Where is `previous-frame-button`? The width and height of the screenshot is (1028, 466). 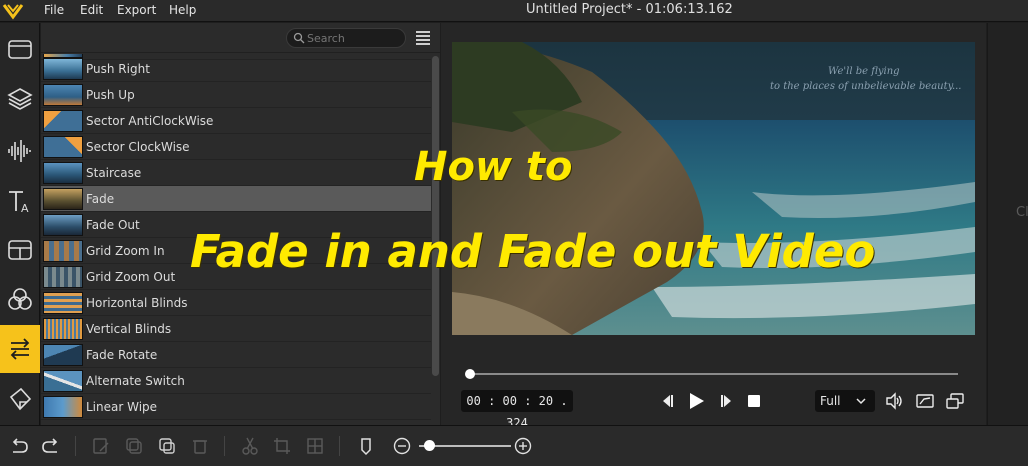 previous-frame-button is located at coordinates (667, 401).